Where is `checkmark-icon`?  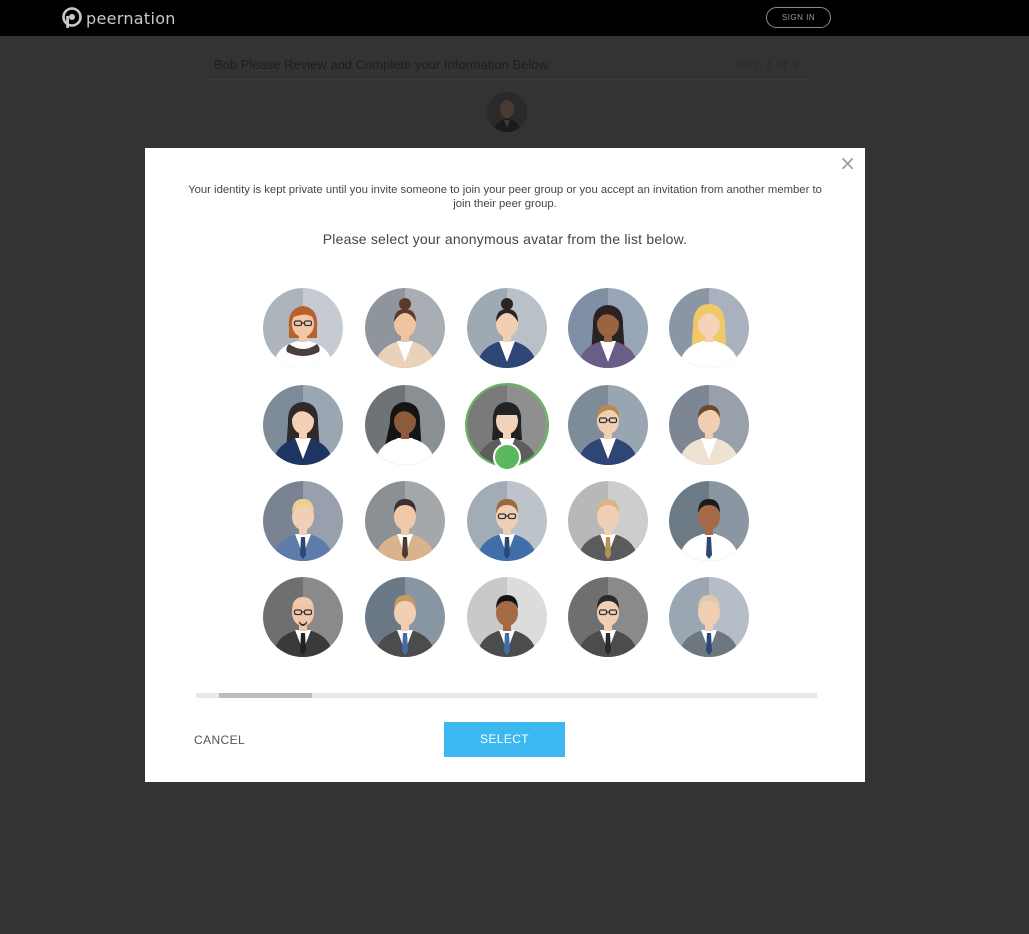 checkmark-icon is located at coordinates (526, 474).